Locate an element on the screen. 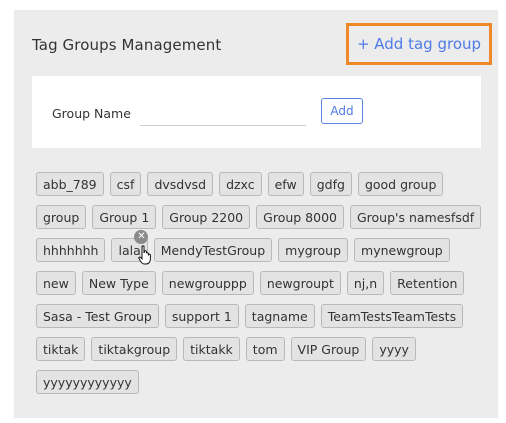  tag-chip: group is located at coordinates (61, 217).